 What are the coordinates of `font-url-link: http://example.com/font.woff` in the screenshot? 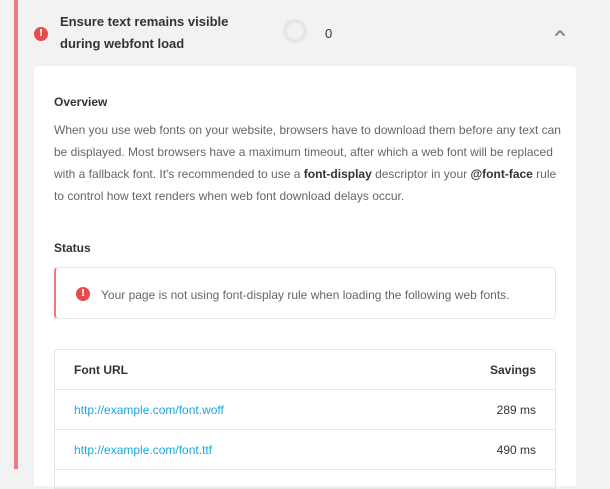 It's located at (149, 410).